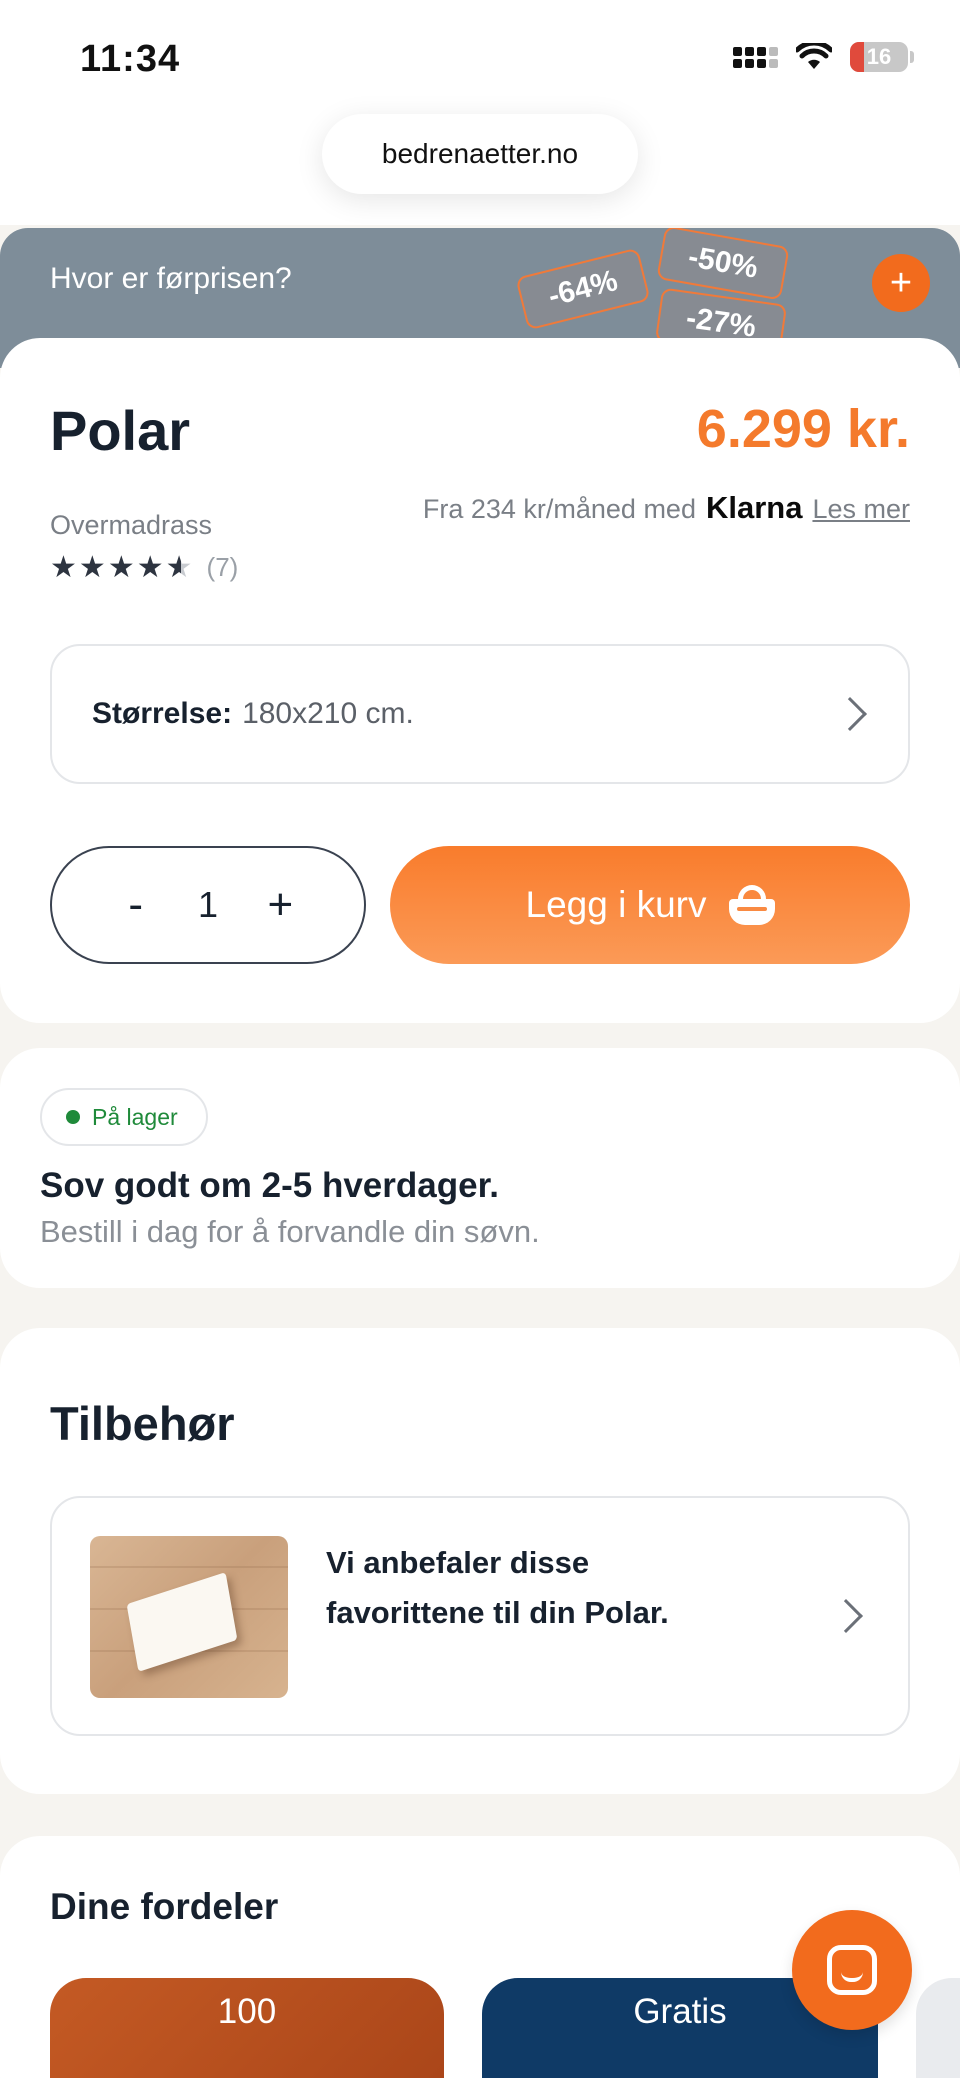 This screenshot has height=2078, width=960. I want to click on accessories-title: Tilbehør, so click(142, 1423).